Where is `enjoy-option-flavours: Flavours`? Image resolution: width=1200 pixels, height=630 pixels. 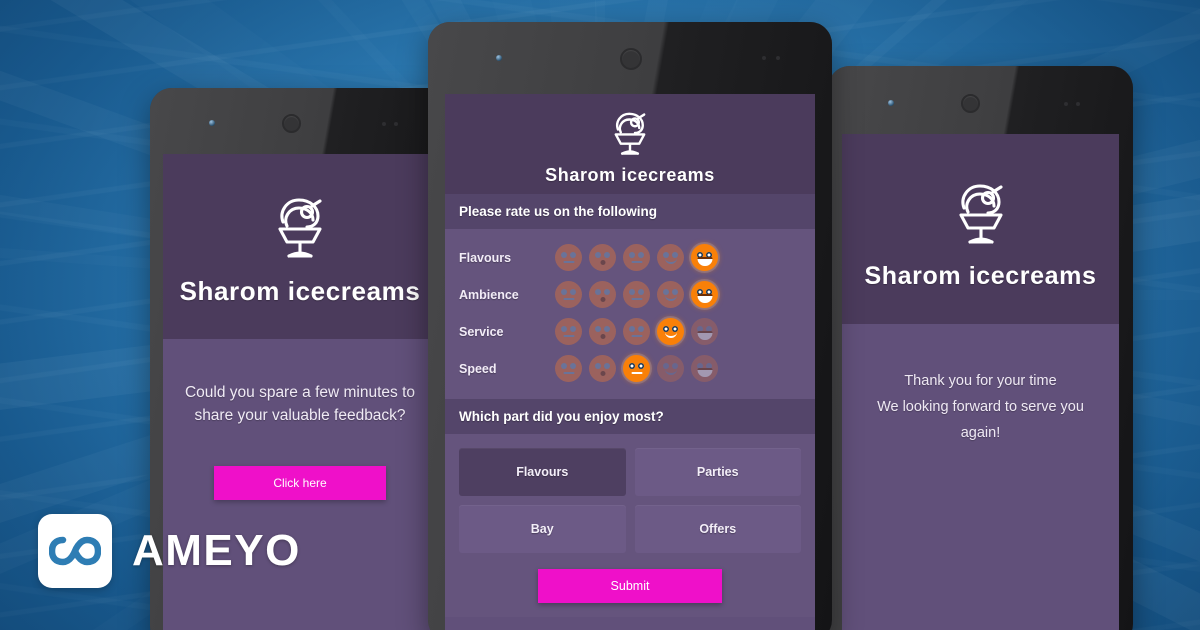
enjoy-option-flavours: Flavours is located at coordinates (542, 472).